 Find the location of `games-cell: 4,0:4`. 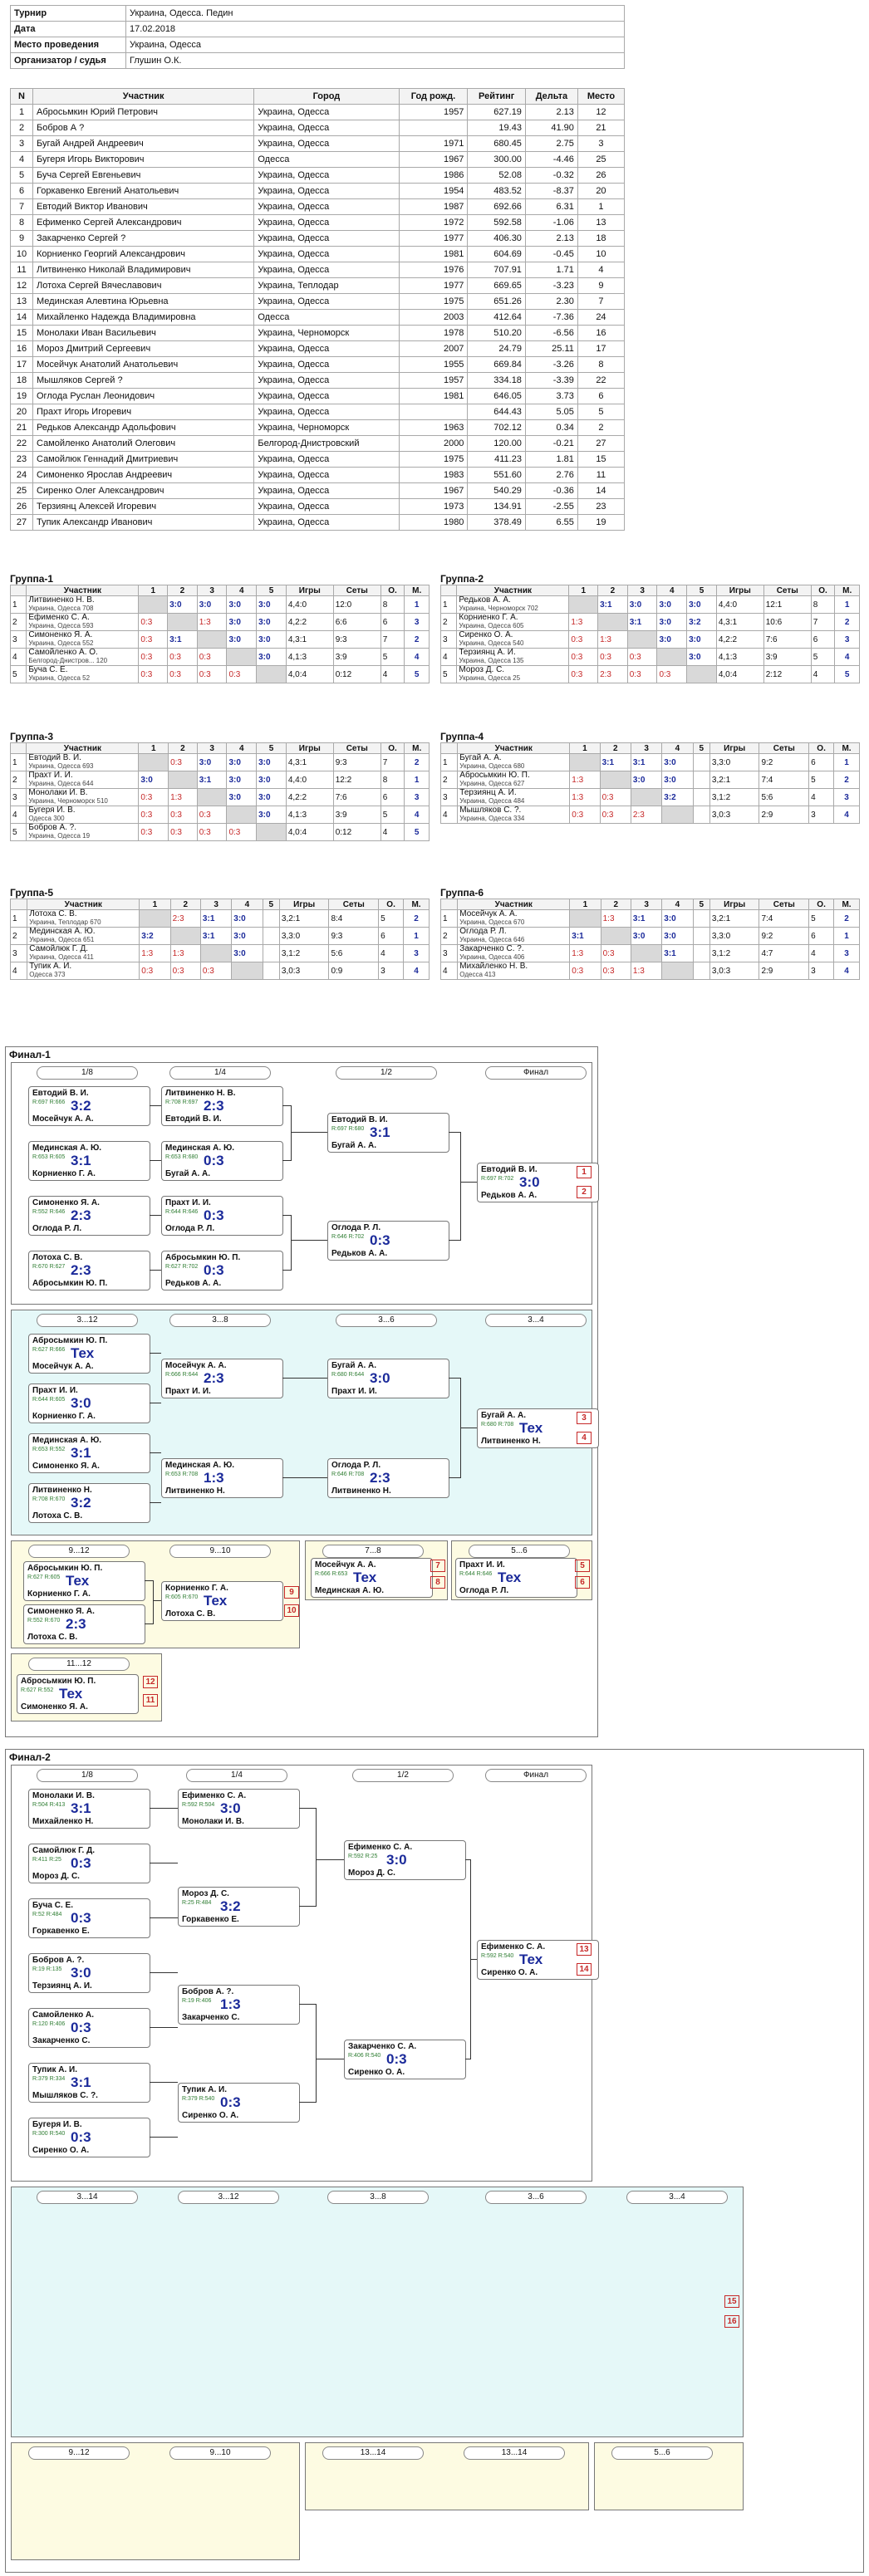

games-cell: 4,0:4 is located at coordinates (309, 674).